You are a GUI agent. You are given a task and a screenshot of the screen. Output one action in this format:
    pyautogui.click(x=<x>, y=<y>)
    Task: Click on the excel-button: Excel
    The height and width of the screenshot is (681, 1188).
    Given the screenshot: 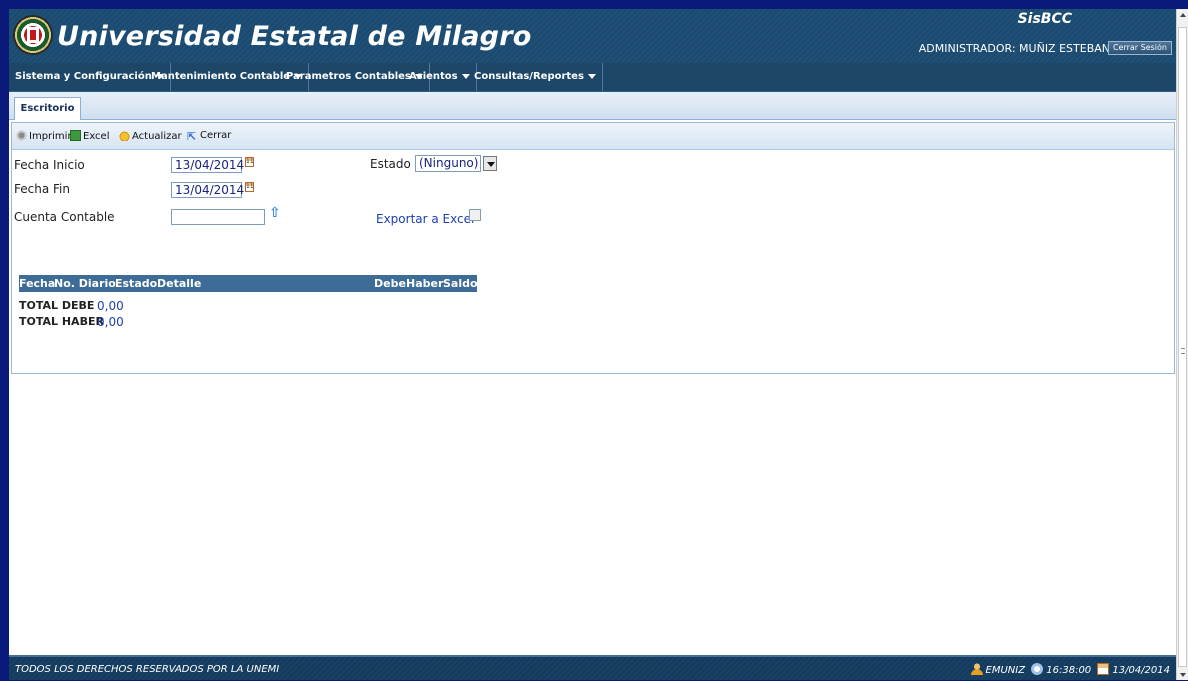 What is the action you would take?
    pyautogui.click(x=90, y=137)
    